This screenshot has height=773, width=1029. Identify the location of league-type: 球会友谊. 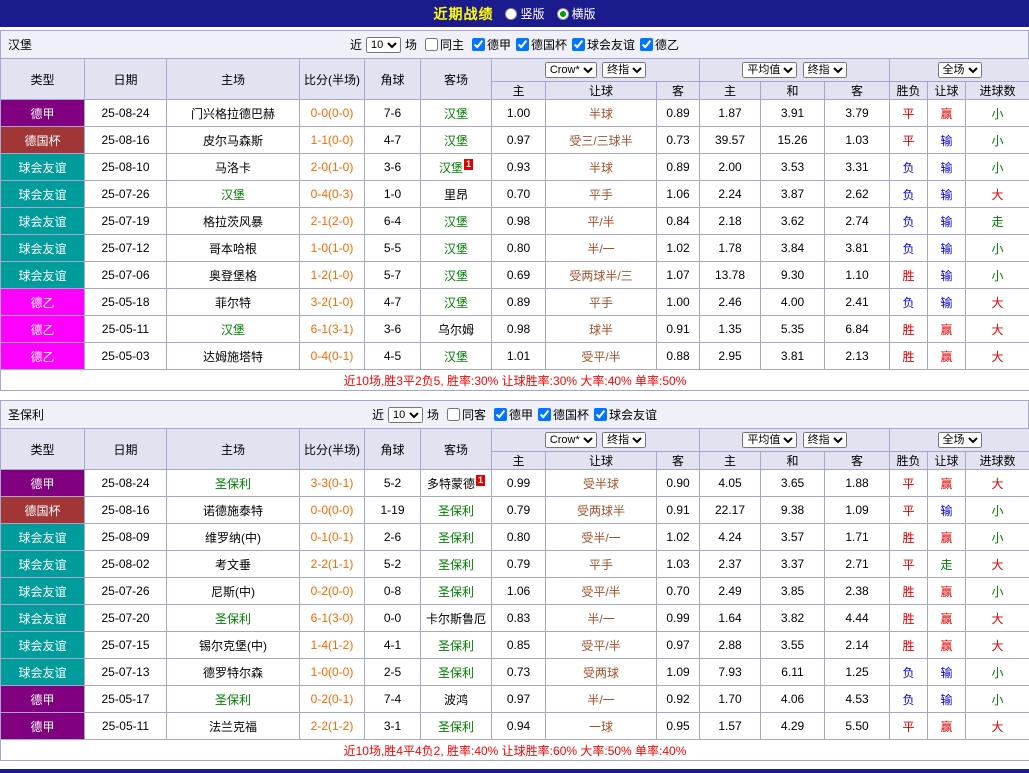
(43, 221).